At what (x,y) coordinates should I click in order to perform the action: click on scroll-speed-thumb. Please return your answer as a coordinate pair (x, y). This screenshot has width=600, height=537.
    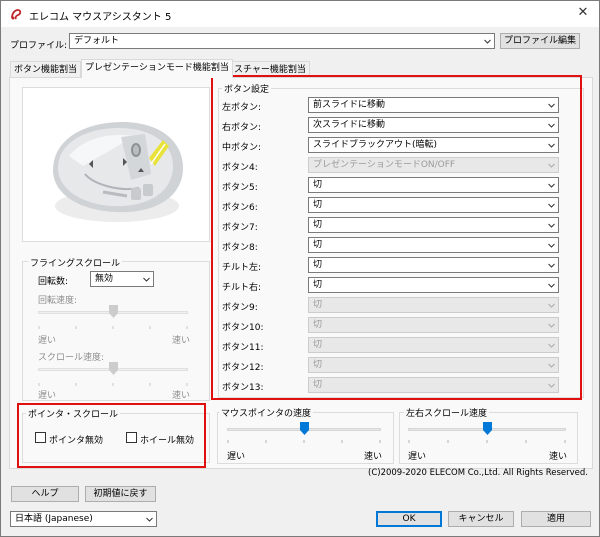
    Looking at the image, I should click on (113, 368).